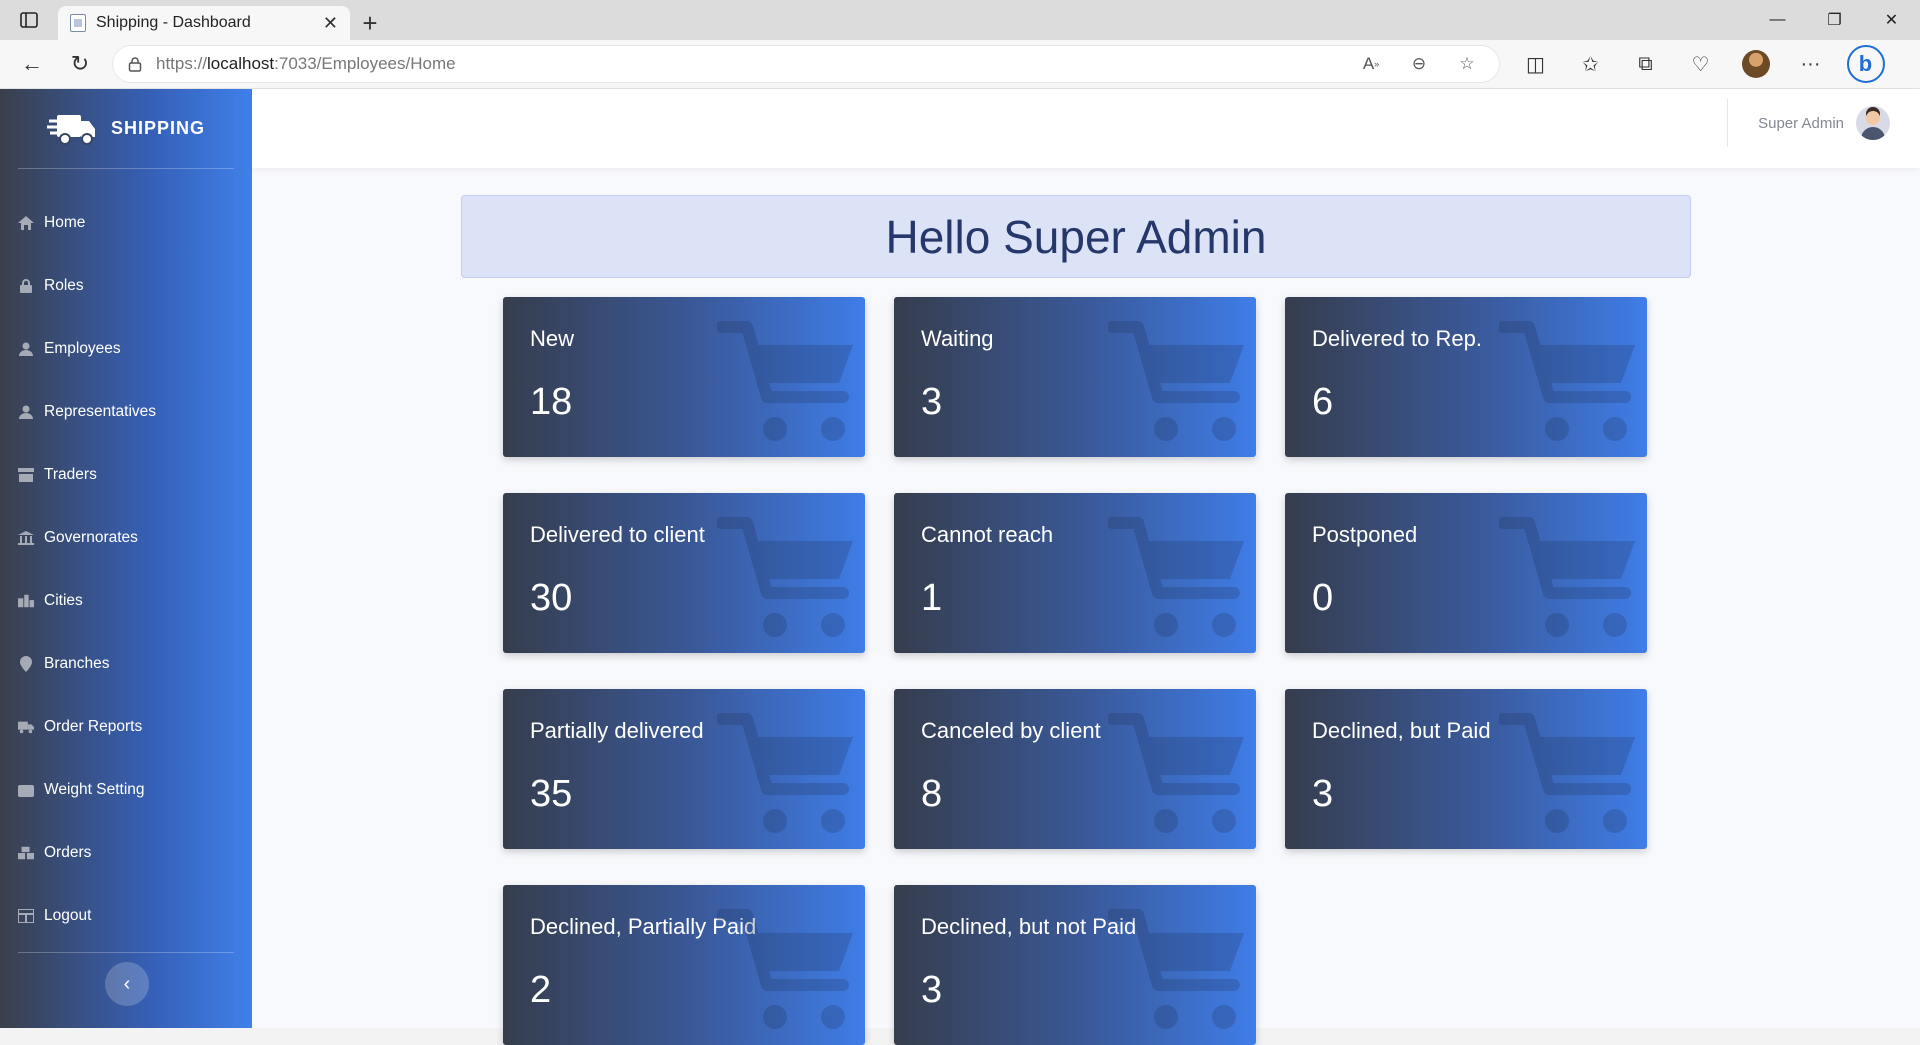 This screenshot has width=1920, height=1045. Describe the element at coordinates (1865, 64) in the screenshot. I see `copilot-button: b` at that location.